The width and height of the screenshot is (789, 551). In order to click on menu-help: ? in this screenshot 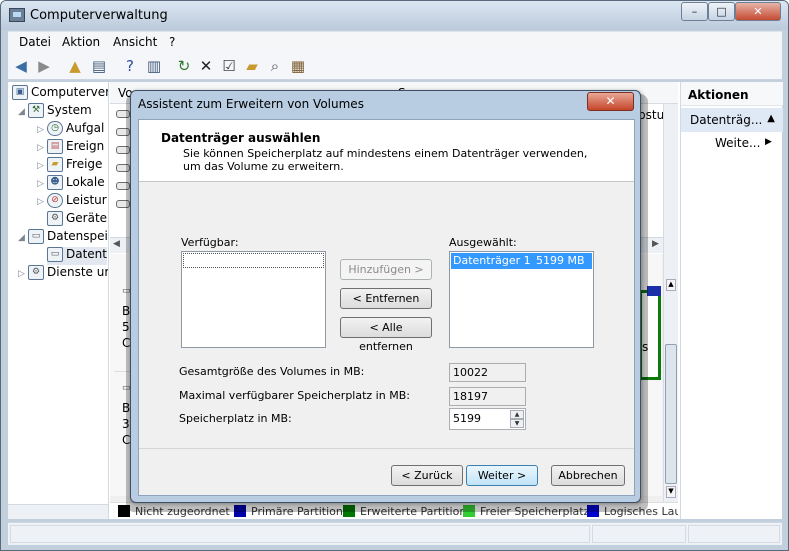, I will do `click(172, 42)`.